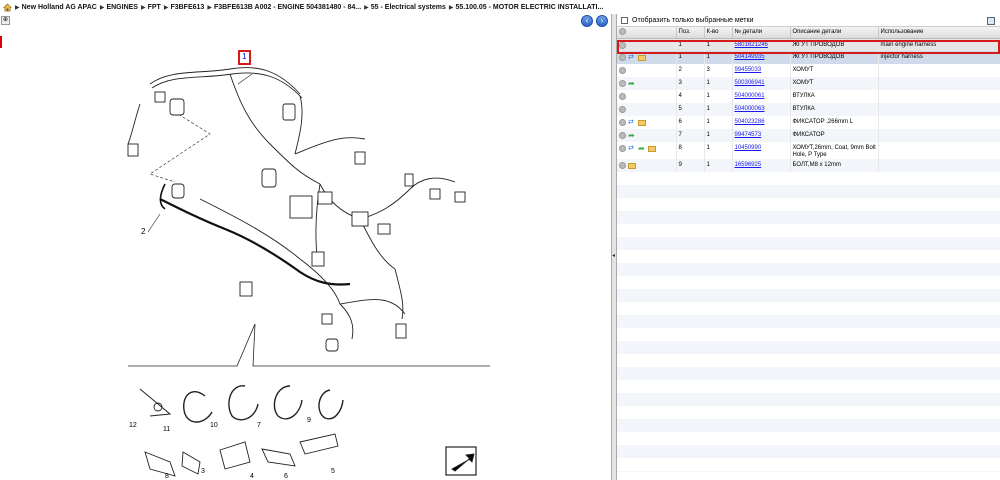  What do you see at coordinates (834, 33) in the screenshot?
I see `column-header: Описание детали` at bounding box center [834, 33].